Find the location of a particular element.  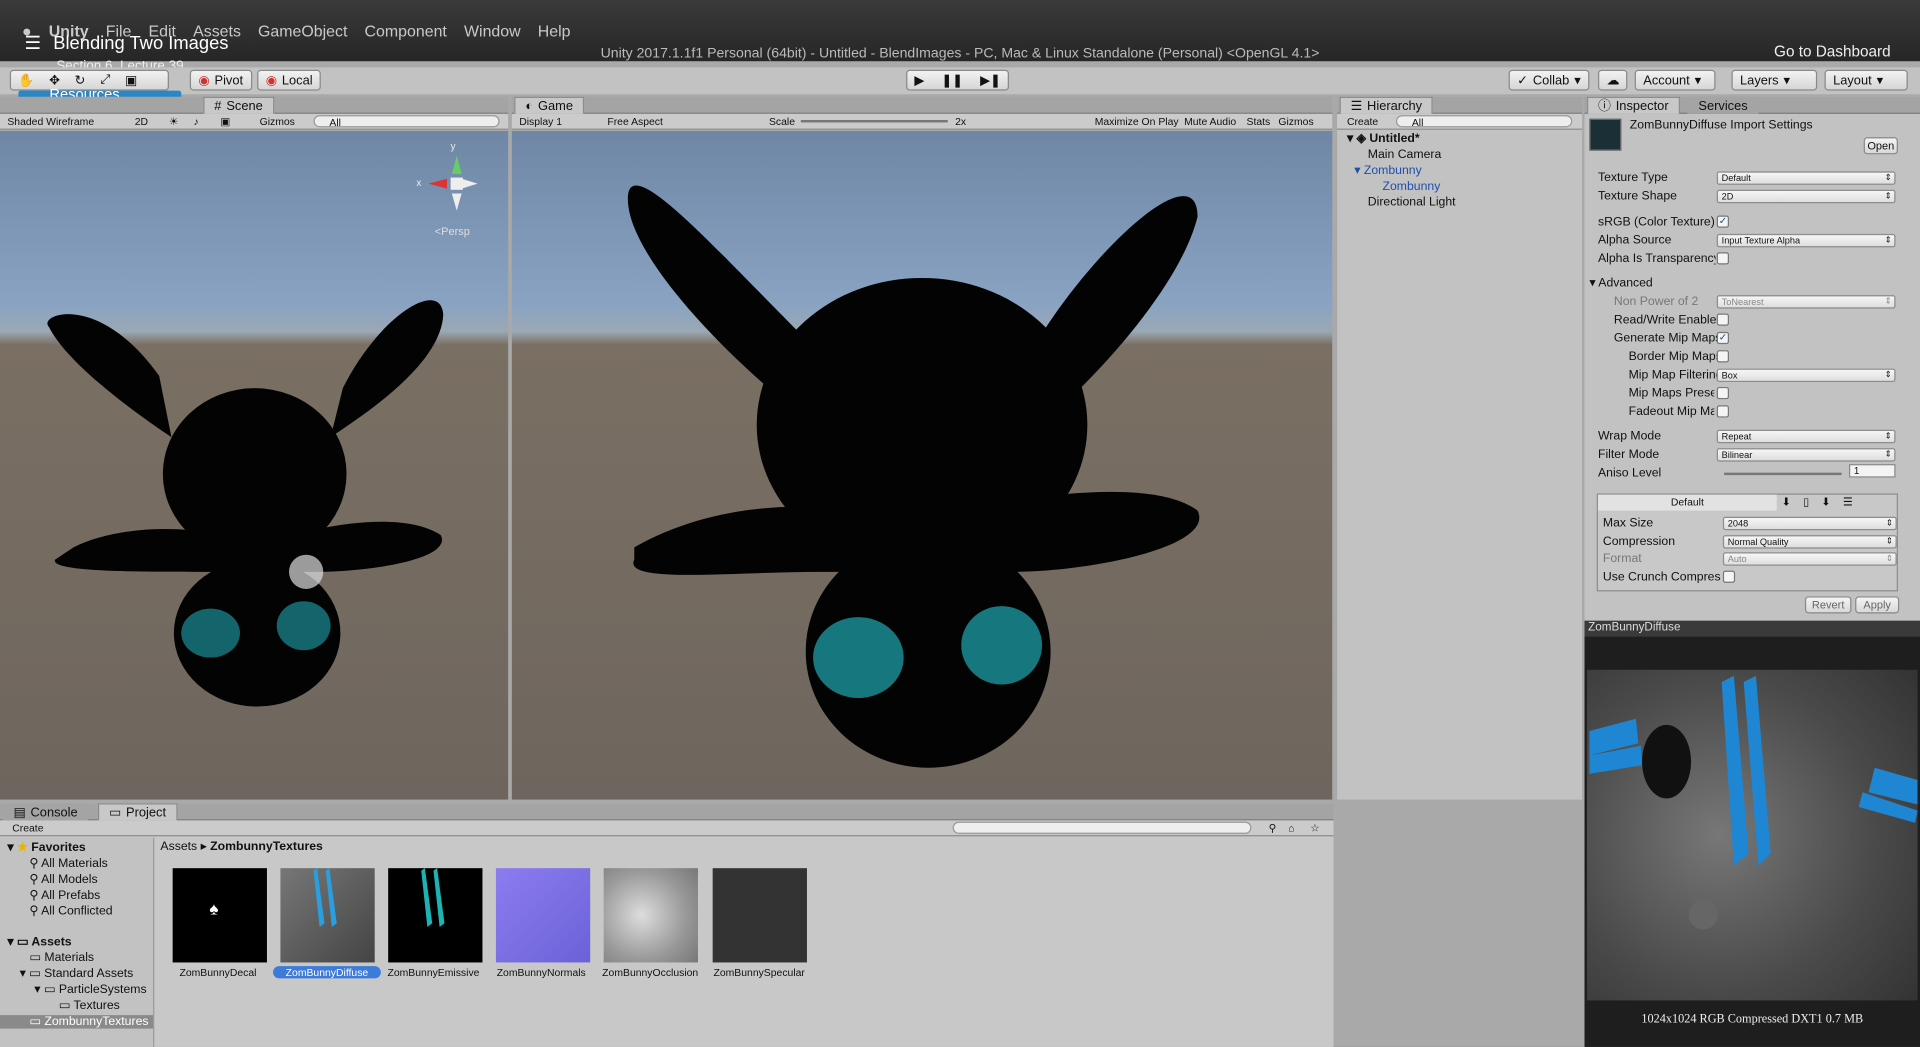

folder-particlesystems: ▾ ▭ ParticleSystems is located at coordinates (90, 989).